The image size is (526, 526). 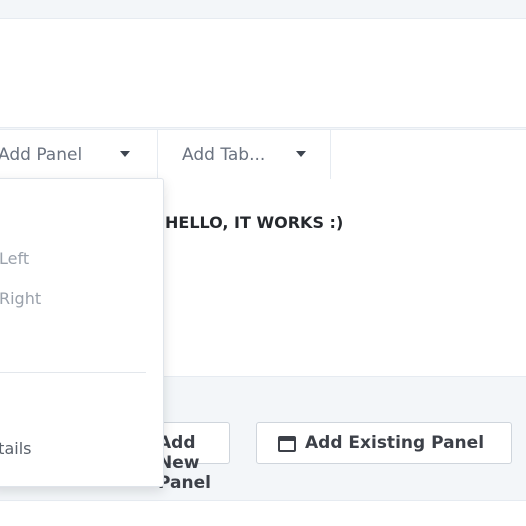 What do you see at coordinates (16, 448) in the screenshot?
I see `menu-item-details-label: Details` at bounding box center [16, 448].